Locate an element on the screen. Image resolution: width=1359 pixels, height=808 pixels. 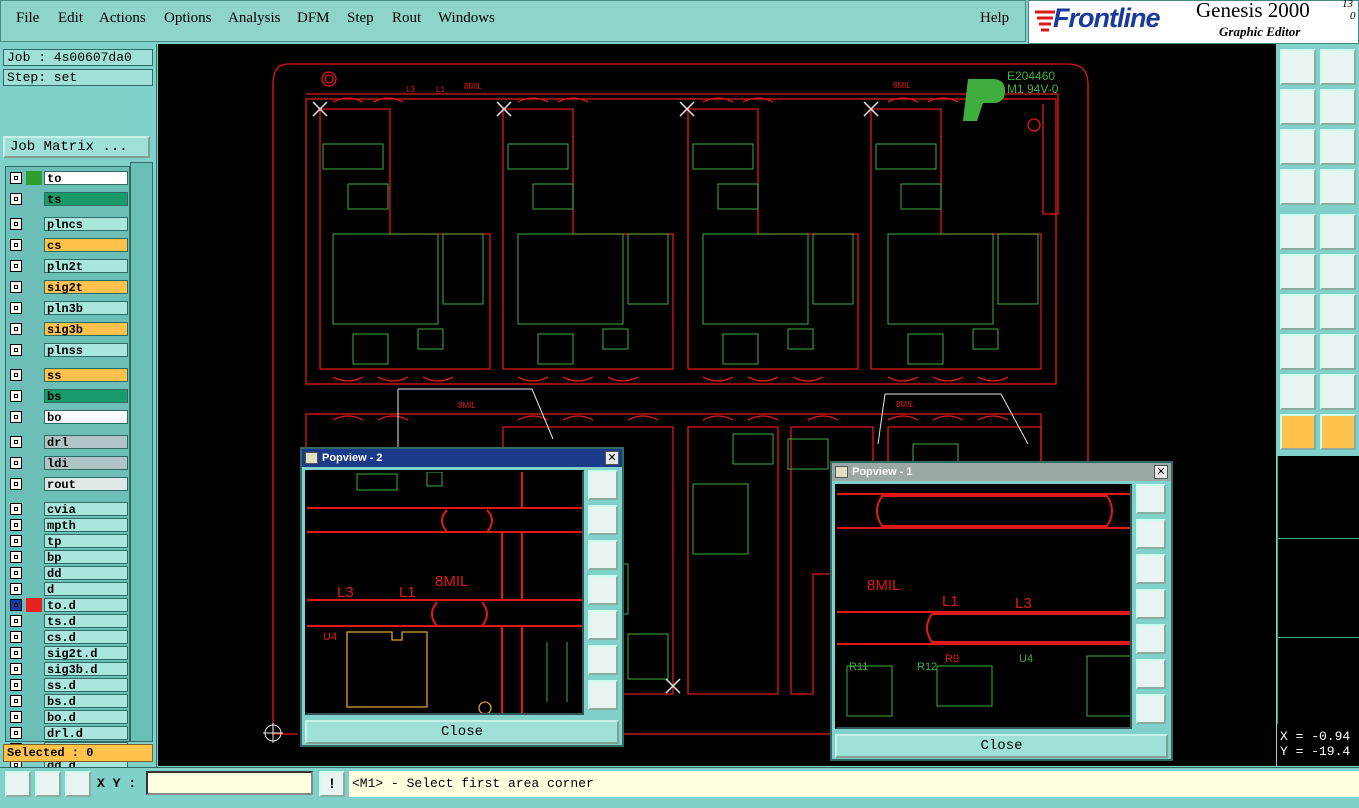
layer-row-ss: ss is located at coordinates (68, 375).